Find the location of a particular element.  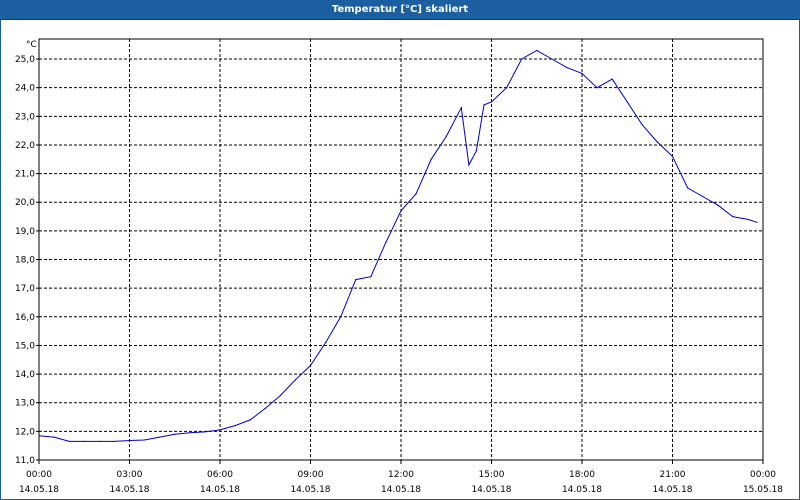

y-tick-label: 12,0 is located at coordinates (25, 432).